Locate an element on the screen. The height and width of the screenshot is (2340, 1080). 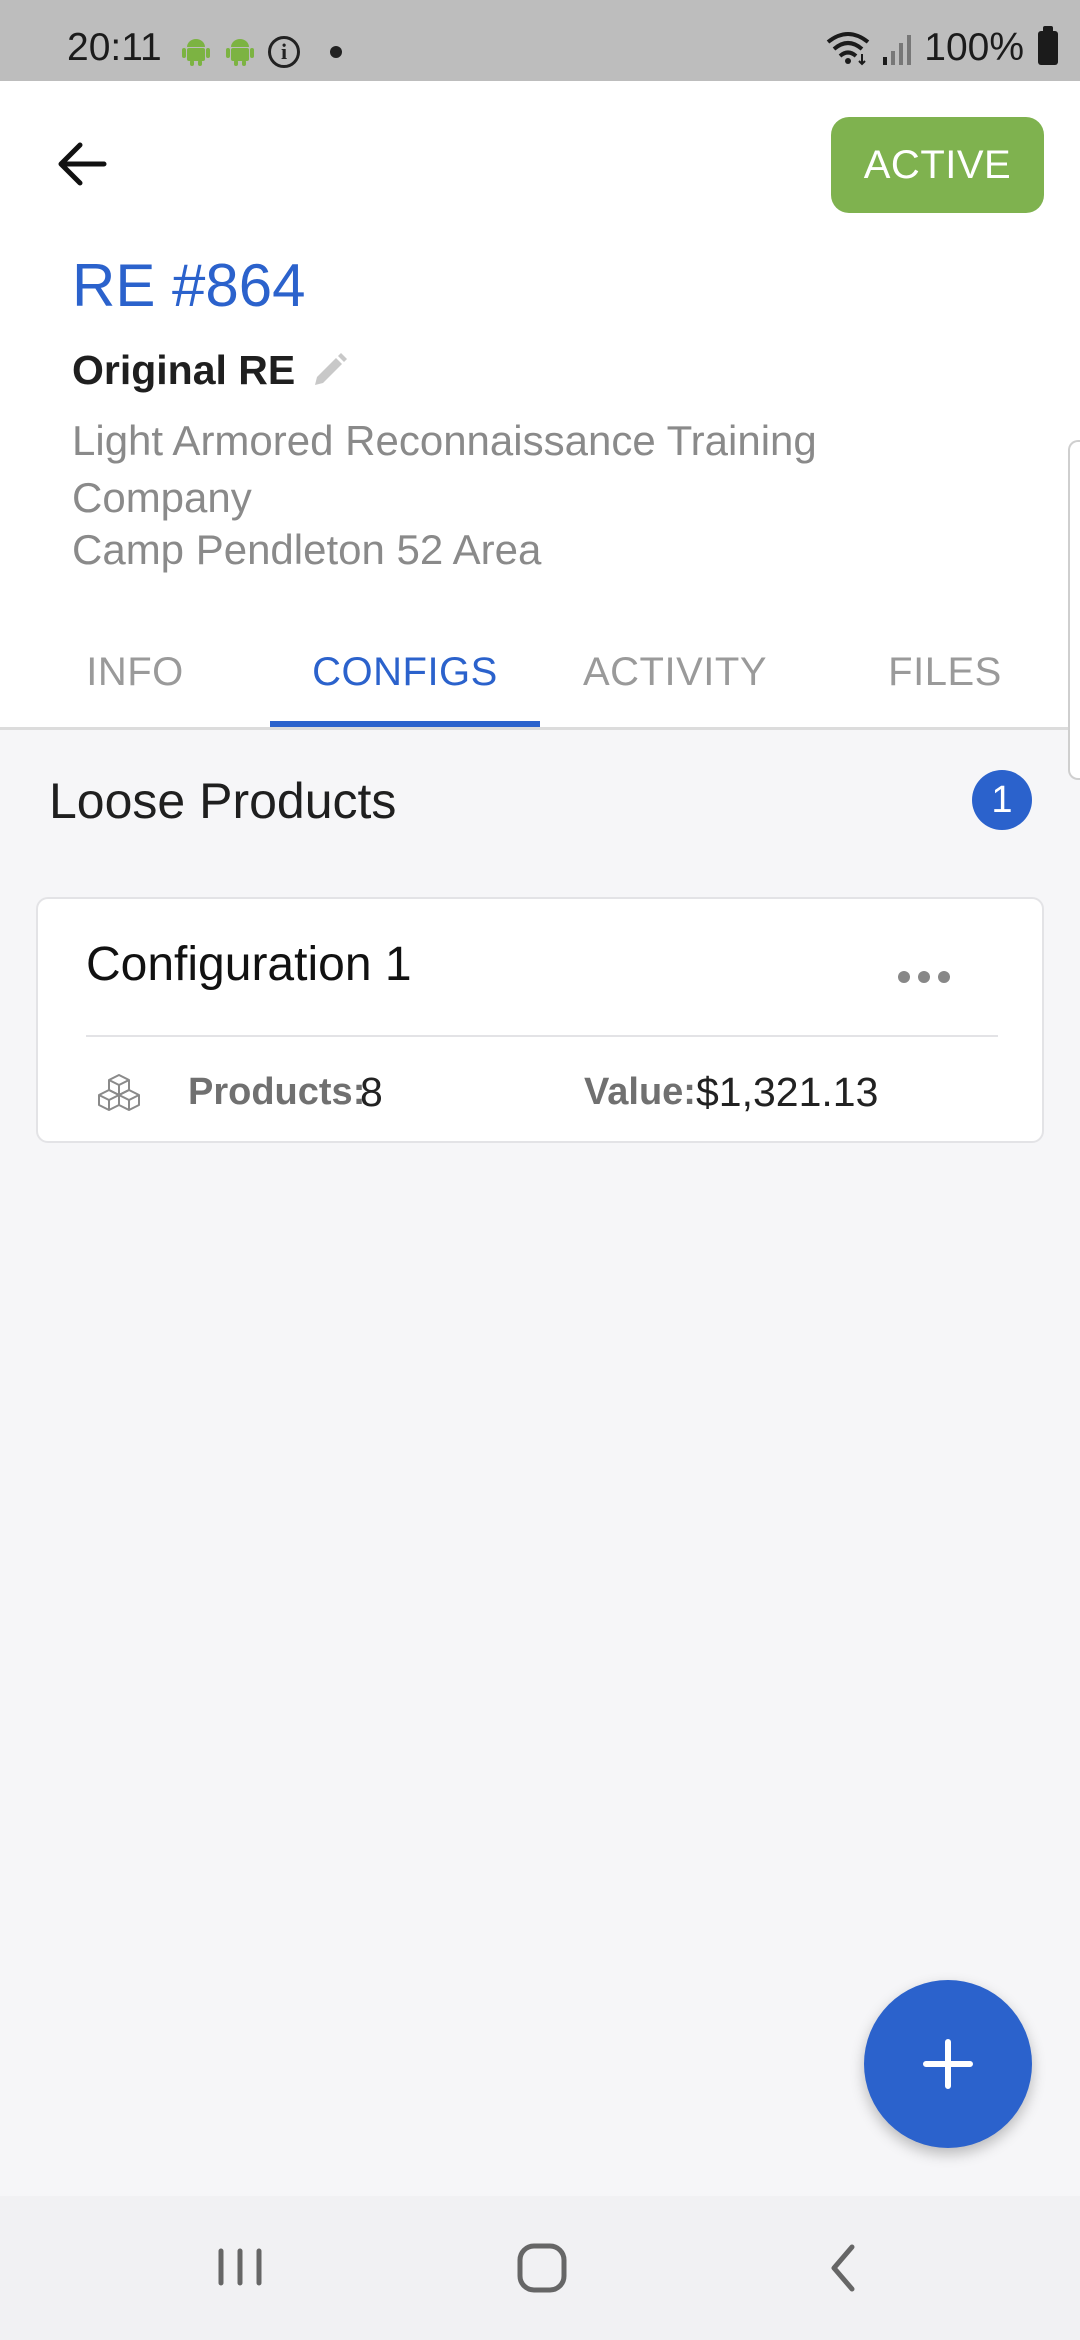
tab-bar: INFO CONFIGS ACTIVITY FILES is located at coordinates (540, 672).